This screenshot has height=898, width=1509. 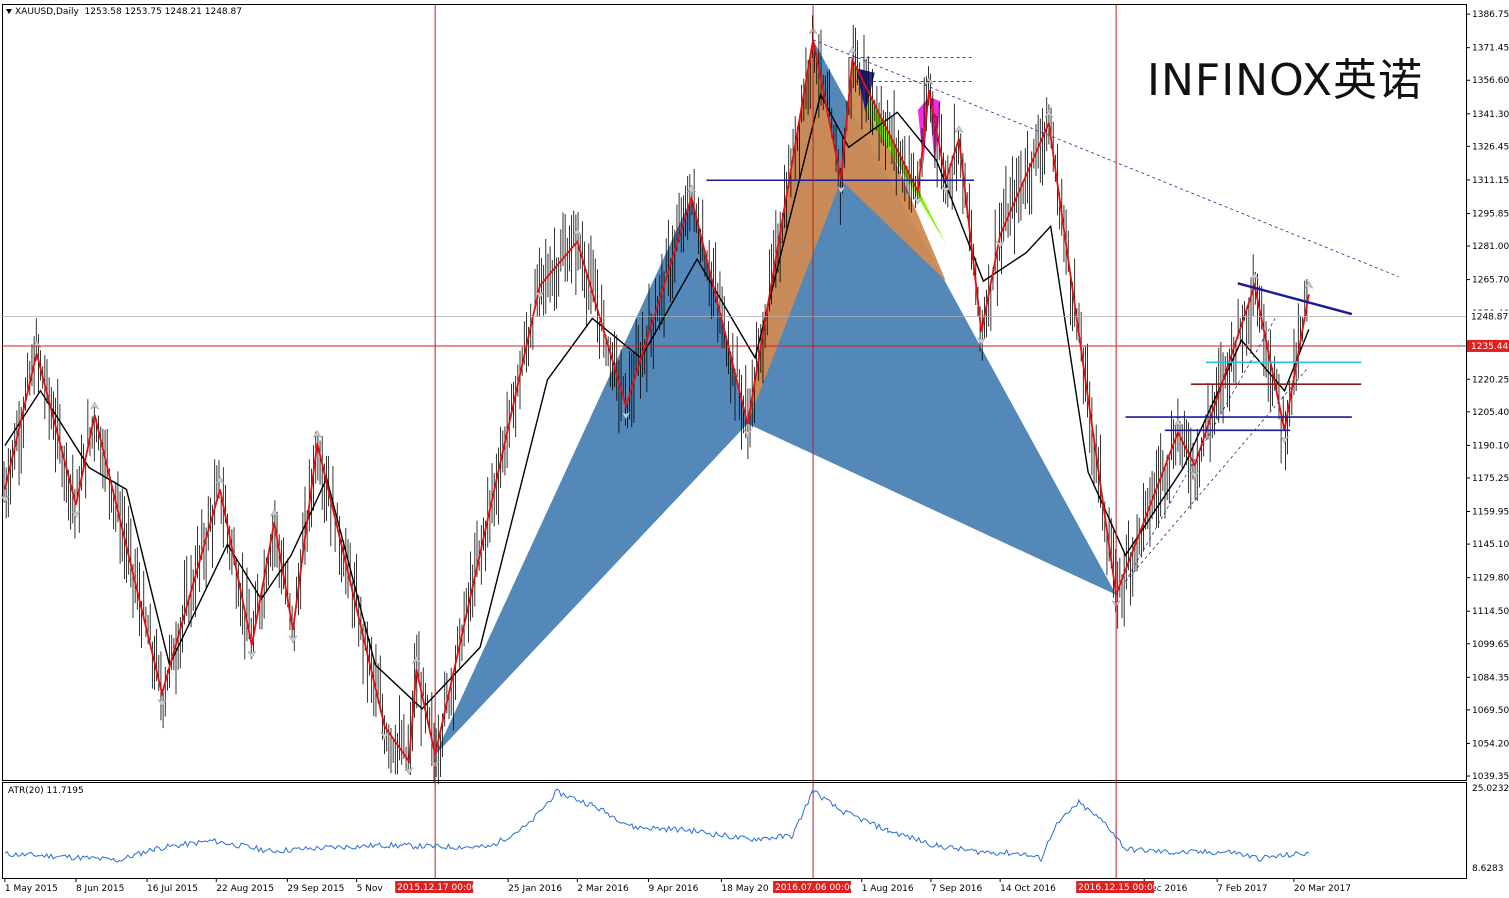 What do you see at coordinates (1490, 579) in the screenshot?
I see `price-tick-label: 1129.80` at bounding box center [1490, 579].